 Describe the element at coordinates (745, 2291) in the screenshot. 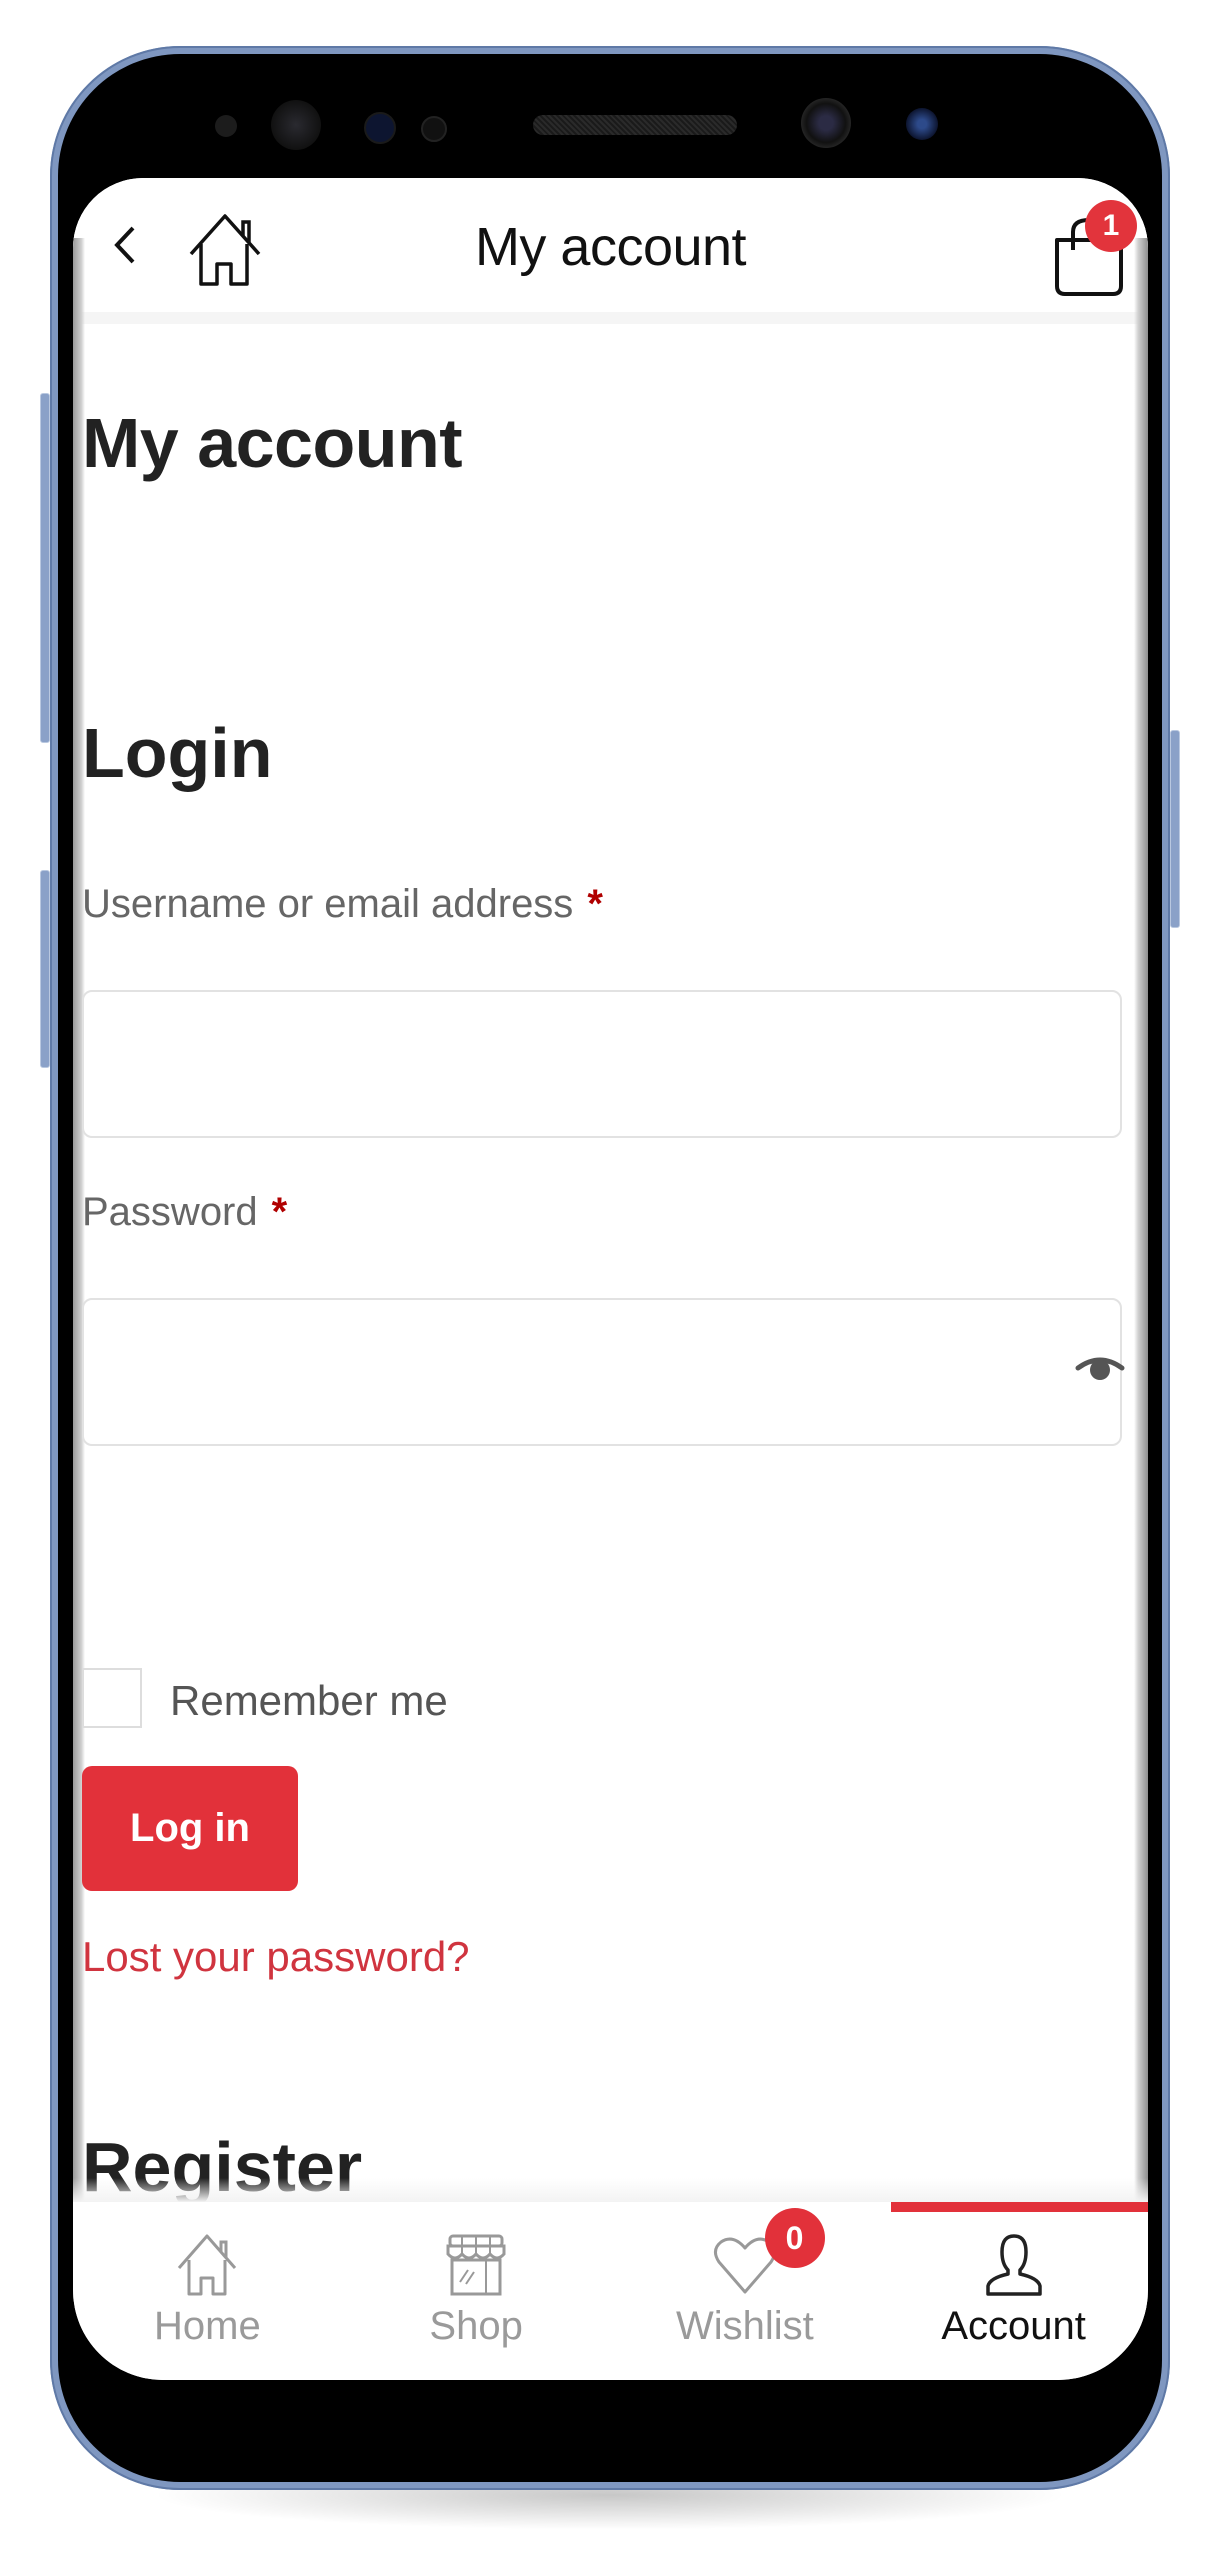

I see `nav-item-wishlist: 0 Wishlist` at that location.